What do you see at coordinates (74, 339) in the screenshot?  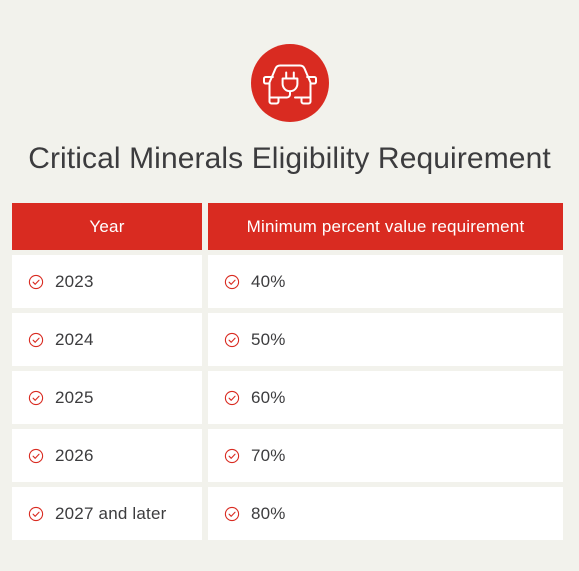 I see `cell-value-year: 2024` at bounding box center [74, 339].